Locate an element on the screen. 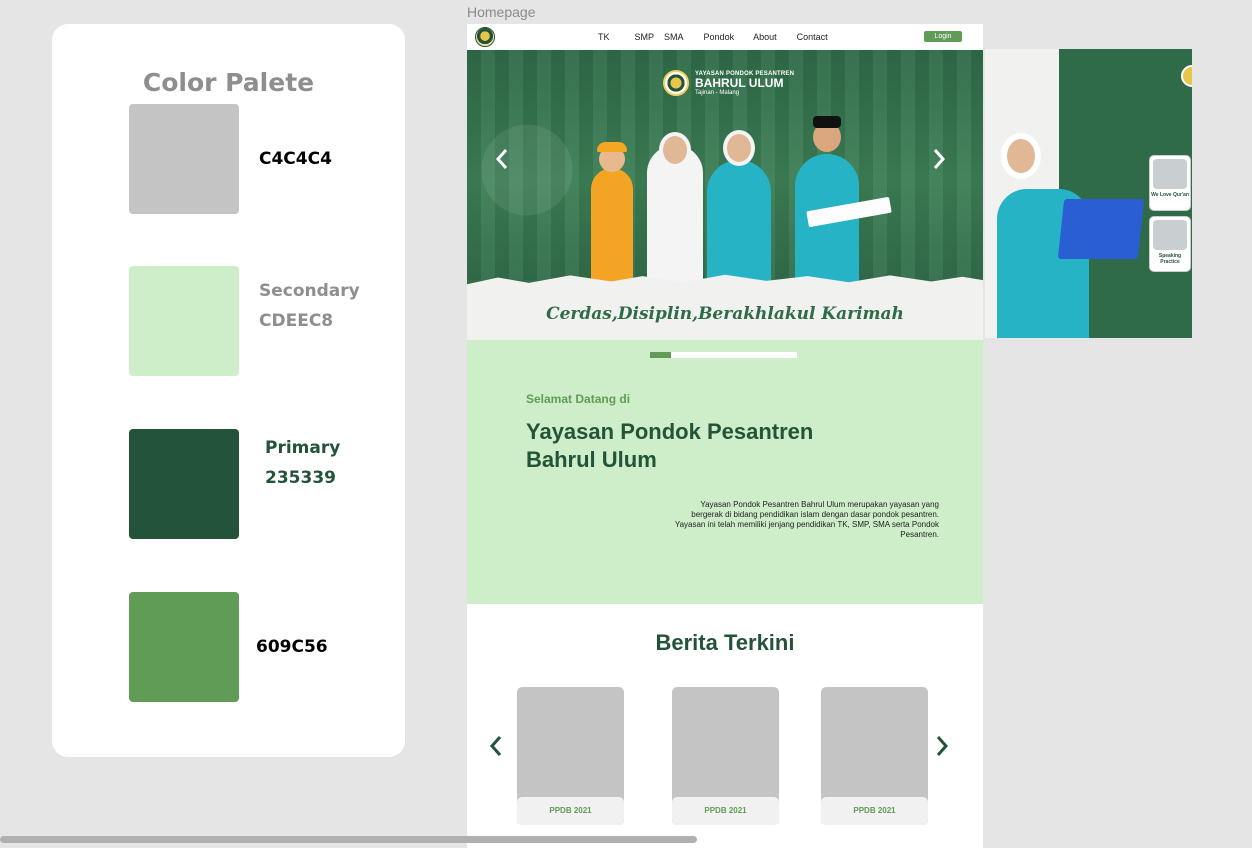 Image resolution: width=1252 pixels, height=848 pixels. brand-logo-icon is located at coordinates (676, 83).